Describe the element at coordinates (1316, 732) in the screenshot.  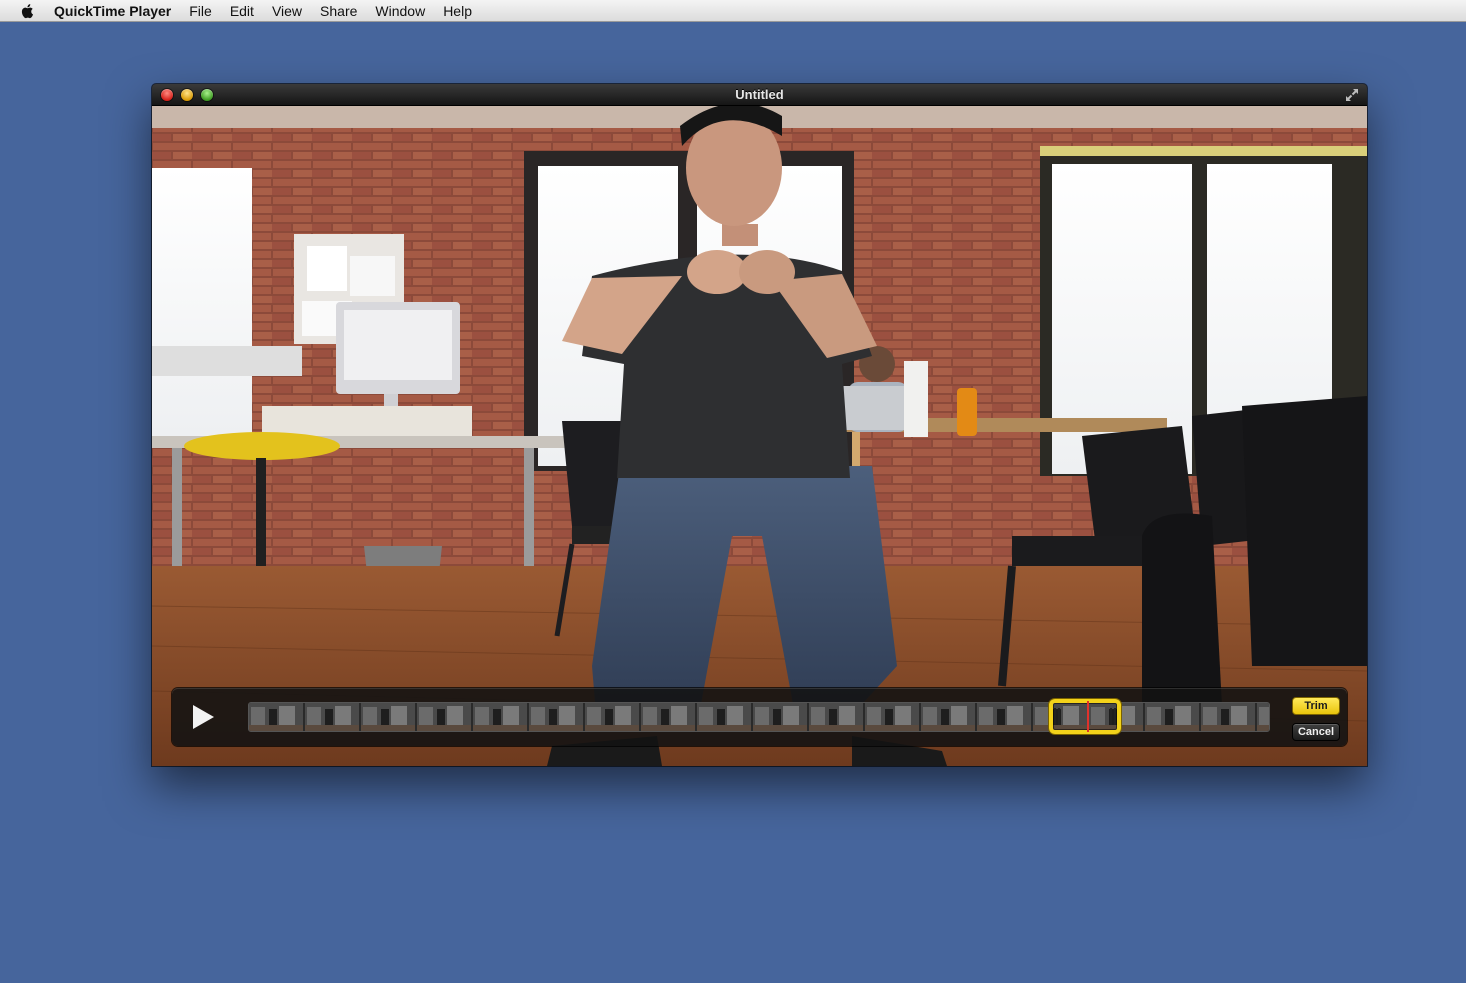
I see `cancel-button: Cancel` at that location.